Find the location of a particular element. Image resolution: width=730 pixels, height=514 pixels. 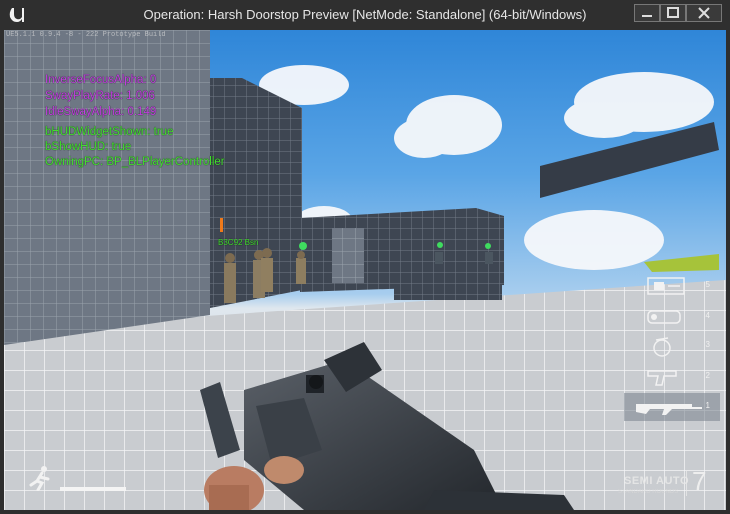

stamina-bar is located at coordinates (93, 489).